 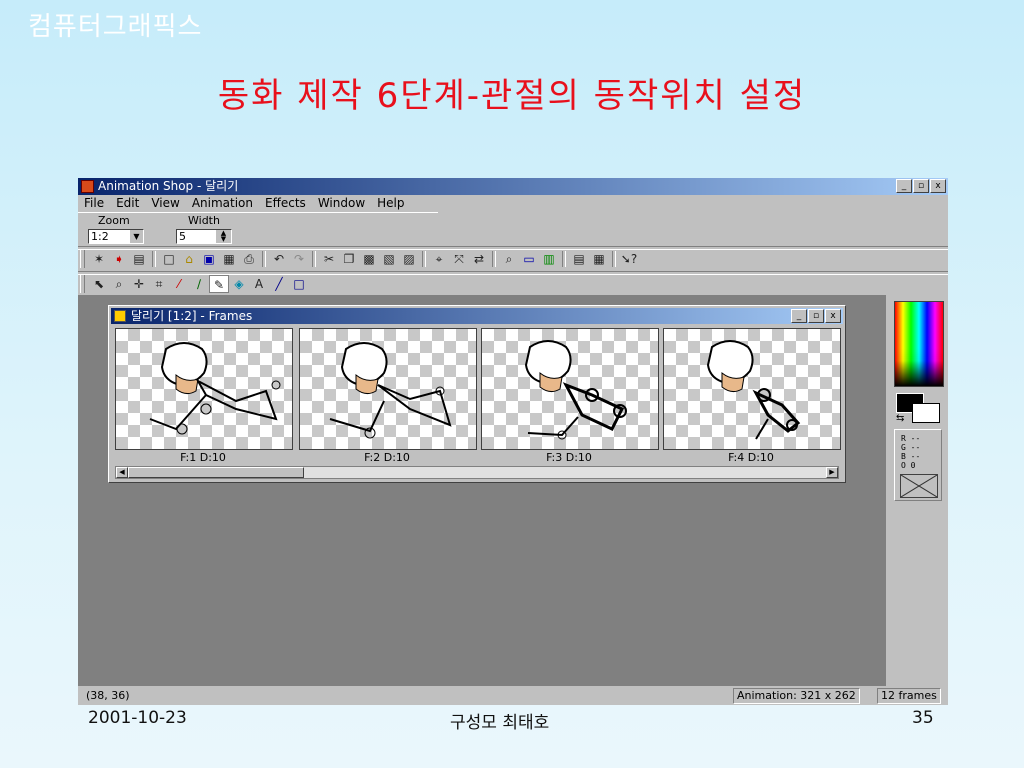 I want to click on tools-toolbar: ⬉ ⌕ ✛ ⌗ ⁄ ∕ ✎ ◈ A ╱ □, so click(x=194, y=284).